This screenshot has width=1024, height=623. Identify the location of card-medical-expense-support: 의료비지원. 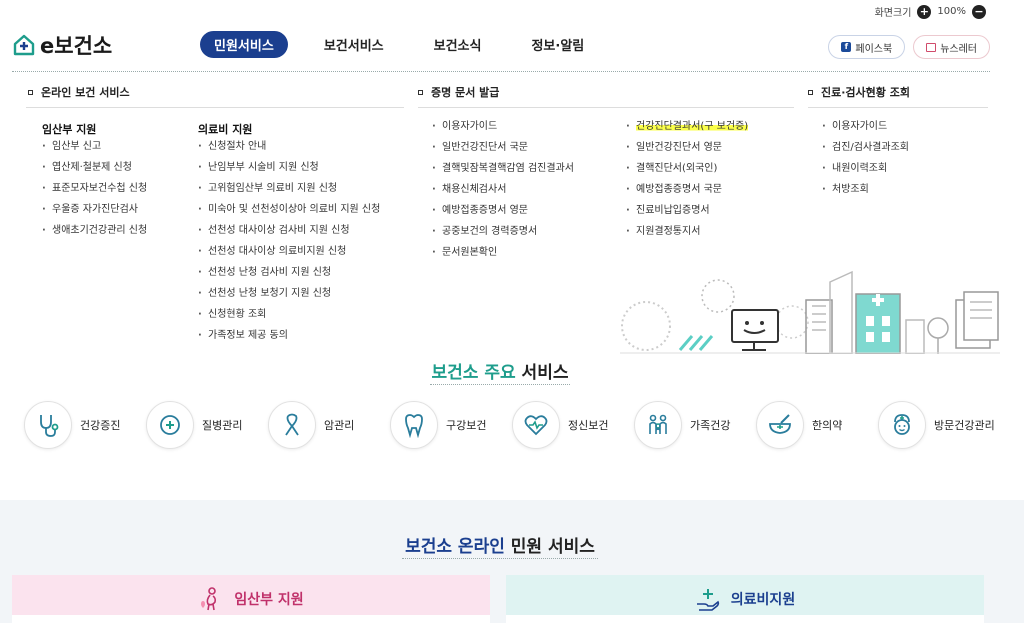
(745, 599).